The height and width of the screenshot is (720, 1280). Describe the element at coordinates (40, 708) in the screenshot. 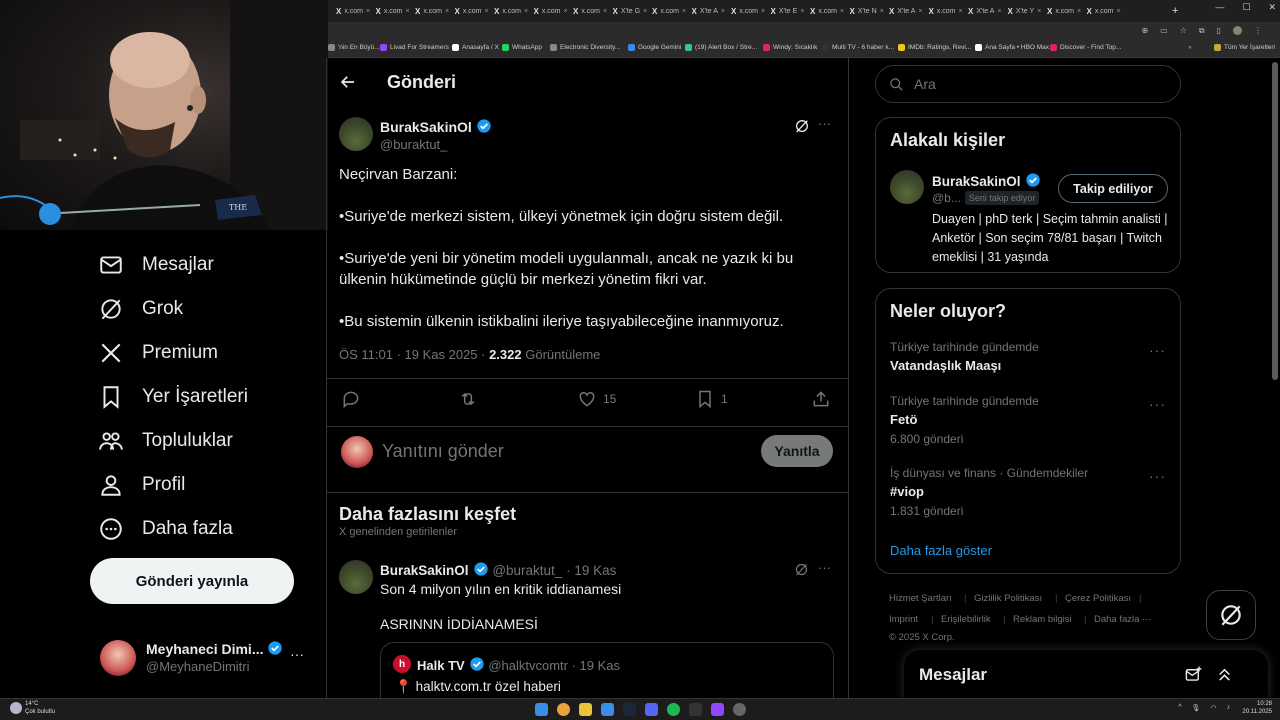

I see `weather-widget: 14°C Çok bulutlu` at that location.